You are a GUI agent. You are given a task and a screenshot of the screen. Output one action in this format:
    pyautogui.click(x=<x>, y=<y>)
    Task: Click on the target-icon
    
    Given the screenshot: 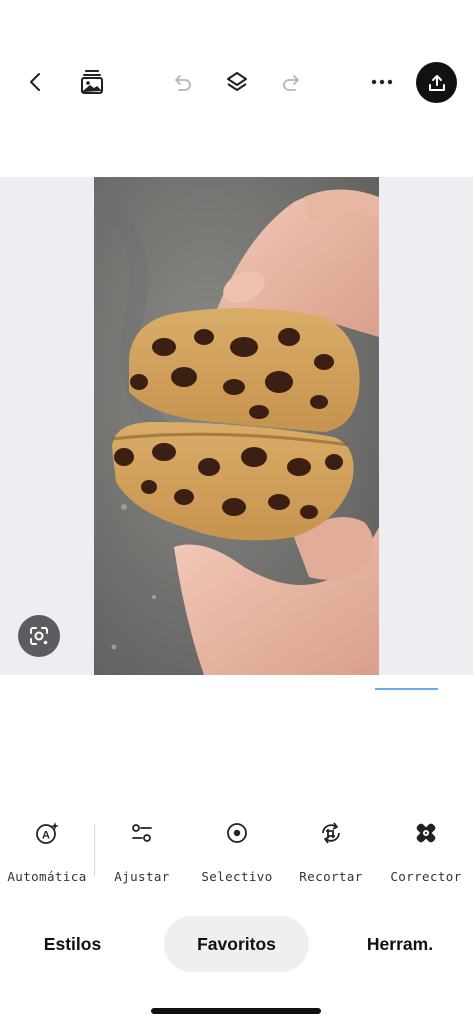 What is the action you would take?
    pyautogui.click(x=237, y=833)
    